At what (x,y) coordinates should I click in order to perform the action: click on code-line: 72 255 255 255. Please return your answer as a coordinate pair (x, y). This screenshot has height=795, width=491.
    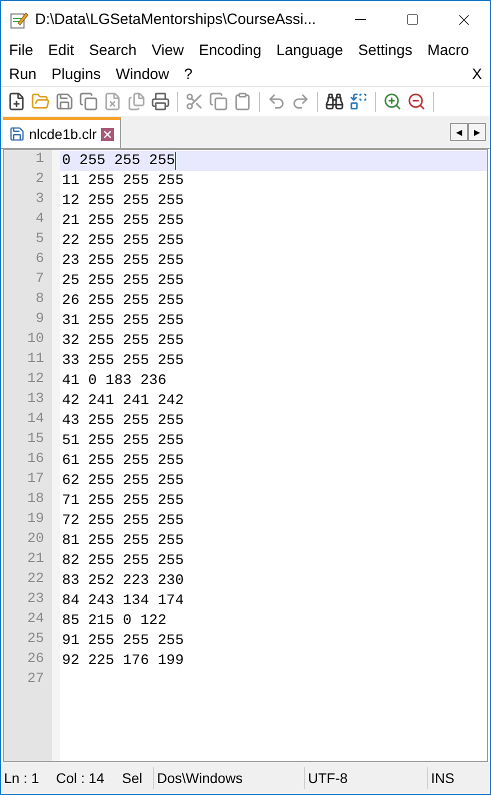
    Looking at the image, I should click on (122, 521).